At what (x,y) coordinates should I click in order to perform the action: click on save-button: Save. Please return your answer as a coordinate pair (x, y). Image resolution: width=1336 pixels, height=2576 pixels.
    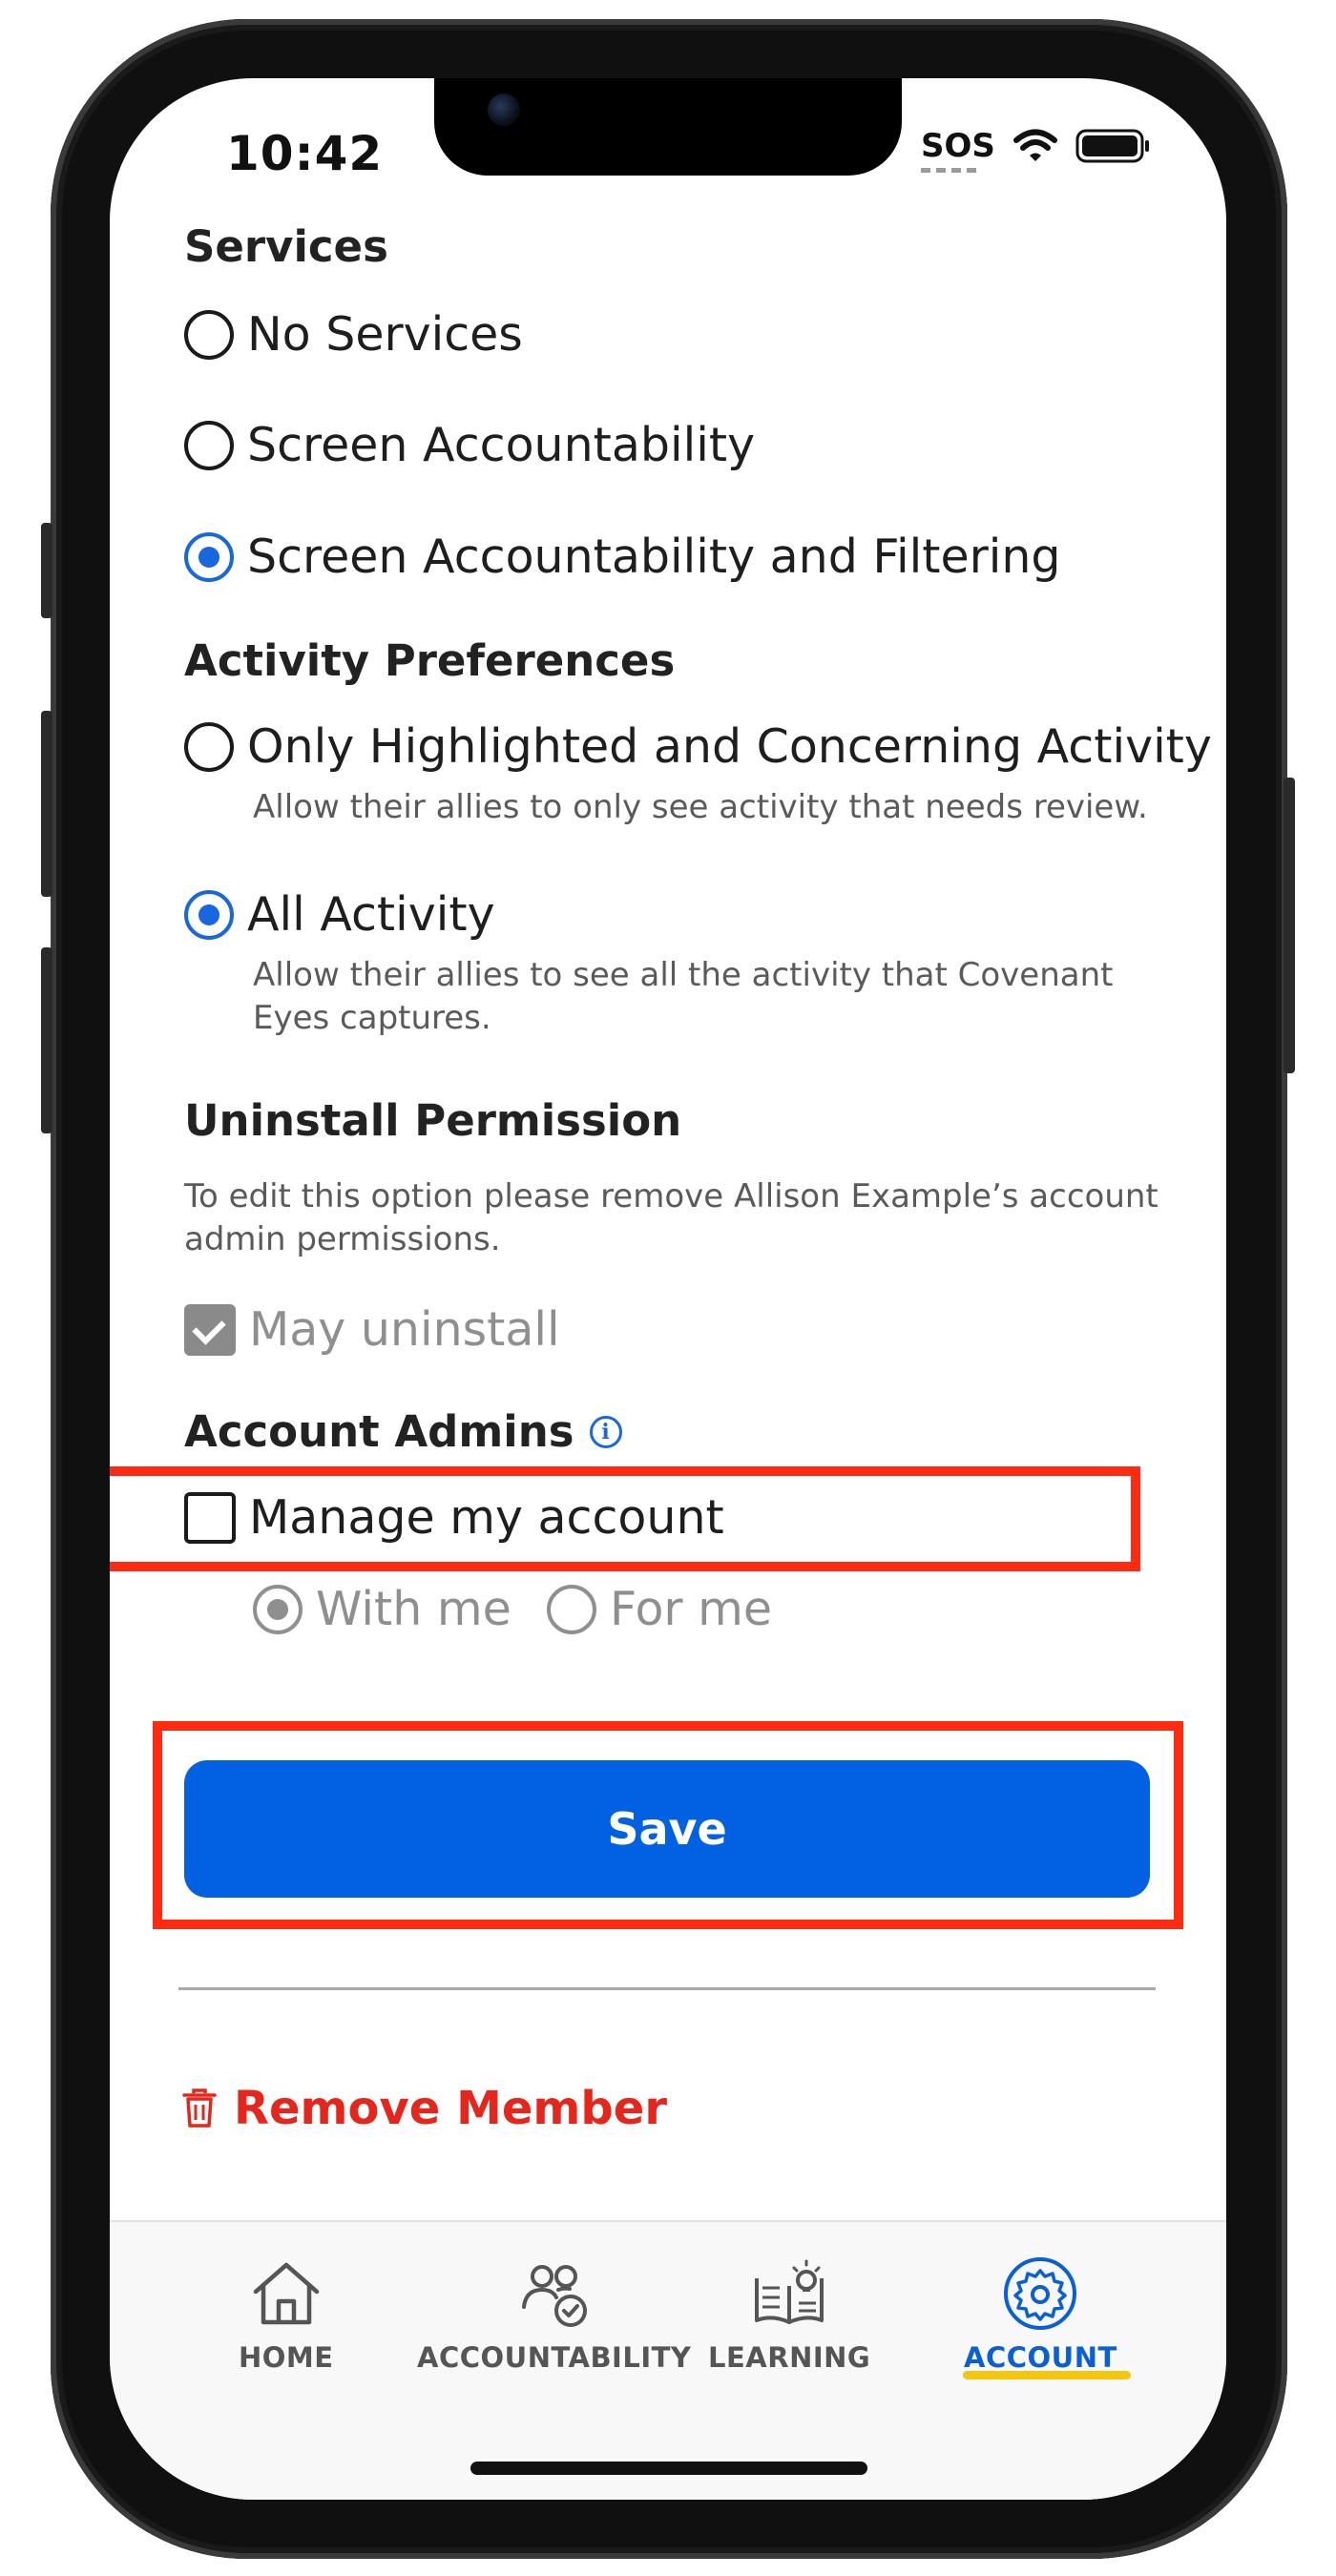
    Looking at the image, I should click on (667, 1829).